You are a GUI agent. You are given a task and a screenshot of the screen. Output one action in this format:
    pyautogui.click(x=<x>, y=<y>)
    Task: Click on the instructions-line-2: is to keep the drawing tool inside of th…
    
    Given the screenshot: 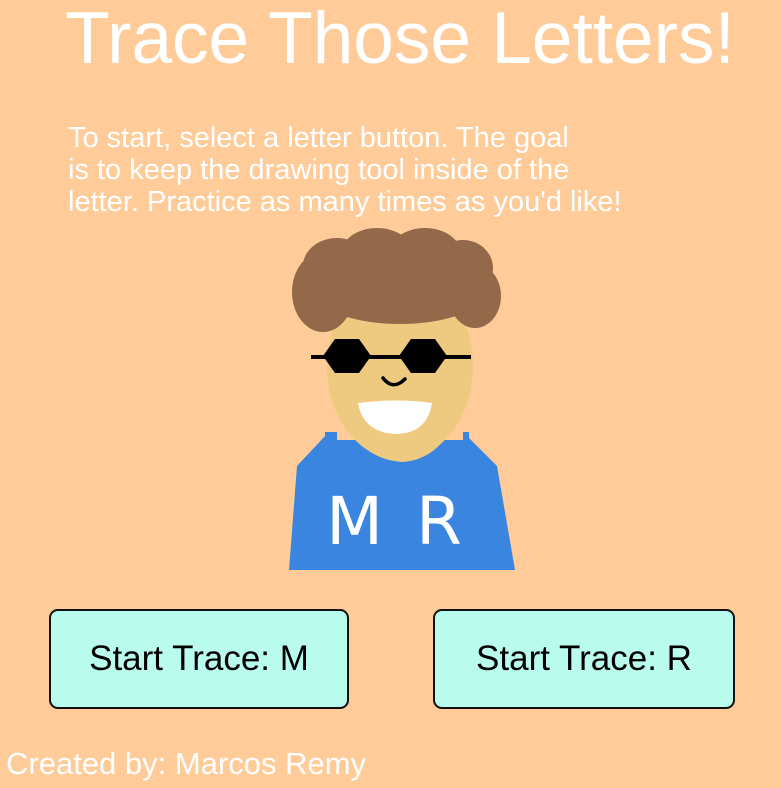 What is the action you would take?
    pyautogui.click(x=319, y=170)
    